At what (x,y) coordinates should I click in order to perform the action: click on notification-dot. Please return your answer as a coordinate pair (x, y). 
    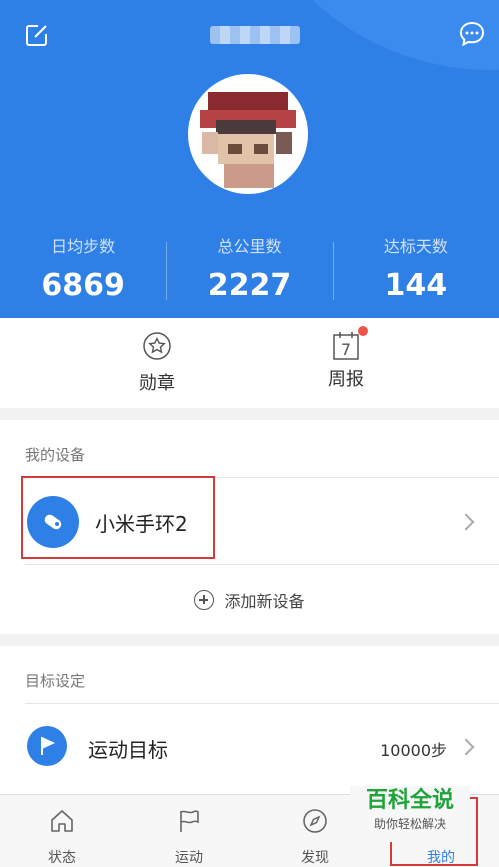
    Looking at the image, I should click on (363, 331).